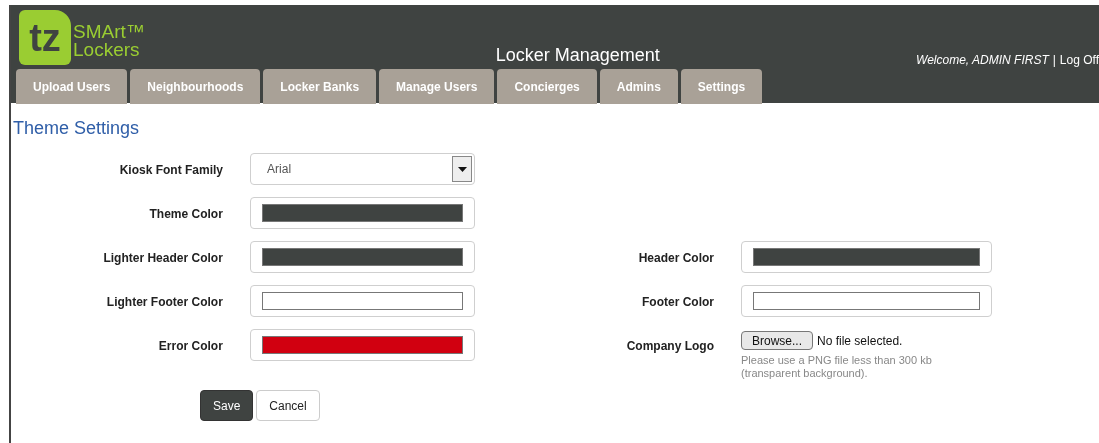 The width and height of the screenshot is (1099, 443). What do you see at coordinates (670, 346) in the screenshot?
I see `field-label: Company Logo` at bounding box center [670, 346].